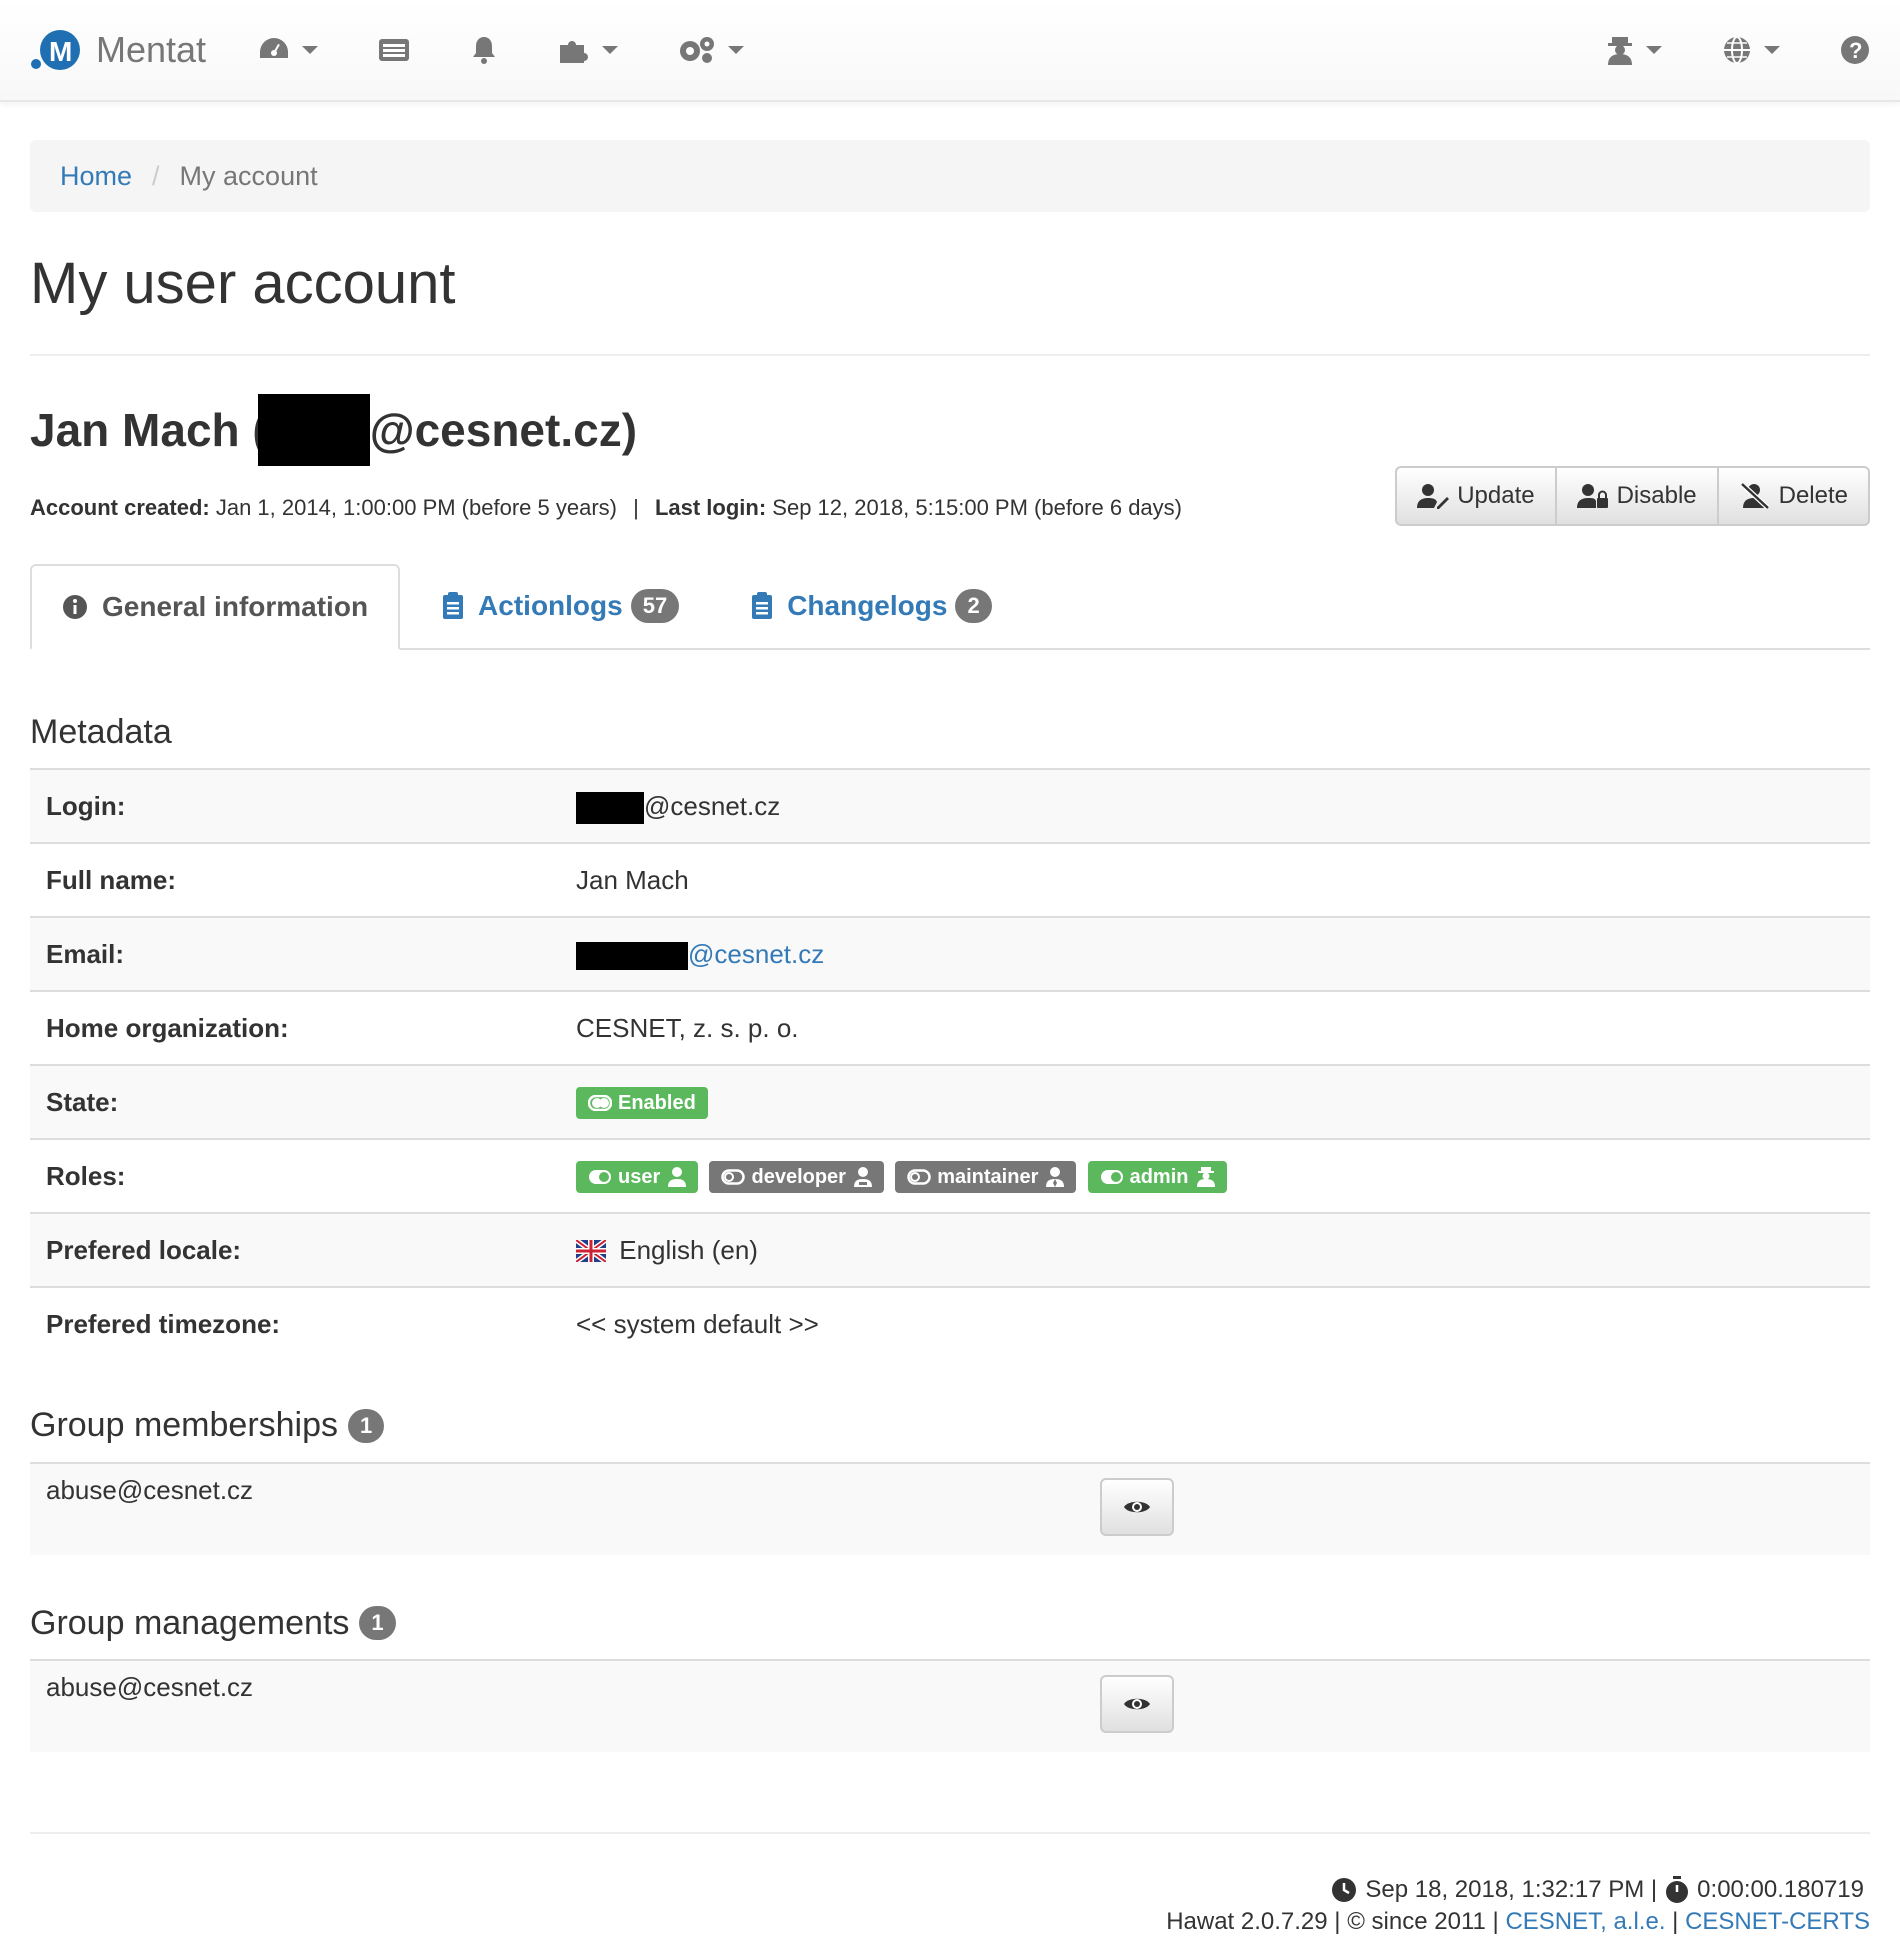  What do you see at coordinates (1813, 495) in the screenshot?
I see `delete-label: Delete` at bounding box center [1813, 495].